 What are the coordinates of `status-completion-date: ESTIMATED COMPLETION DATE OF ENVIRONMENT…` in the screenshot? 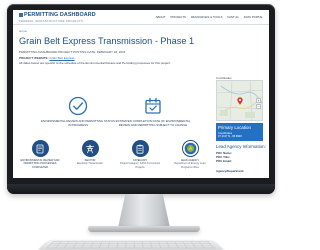 It's located at (153, 112).